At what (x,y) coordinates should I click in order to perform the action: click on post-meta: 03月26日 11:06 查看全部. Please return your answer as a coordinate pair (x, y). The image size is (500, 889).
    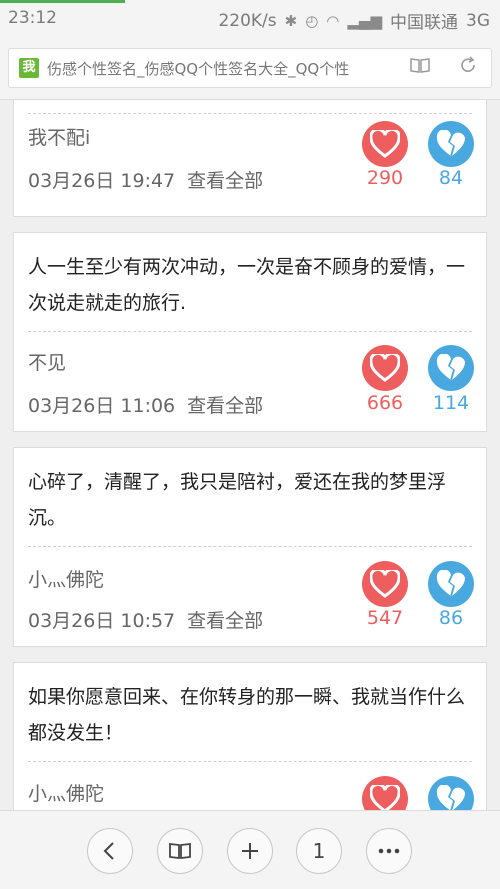
    Looking at the image, I should click on (145, 404).